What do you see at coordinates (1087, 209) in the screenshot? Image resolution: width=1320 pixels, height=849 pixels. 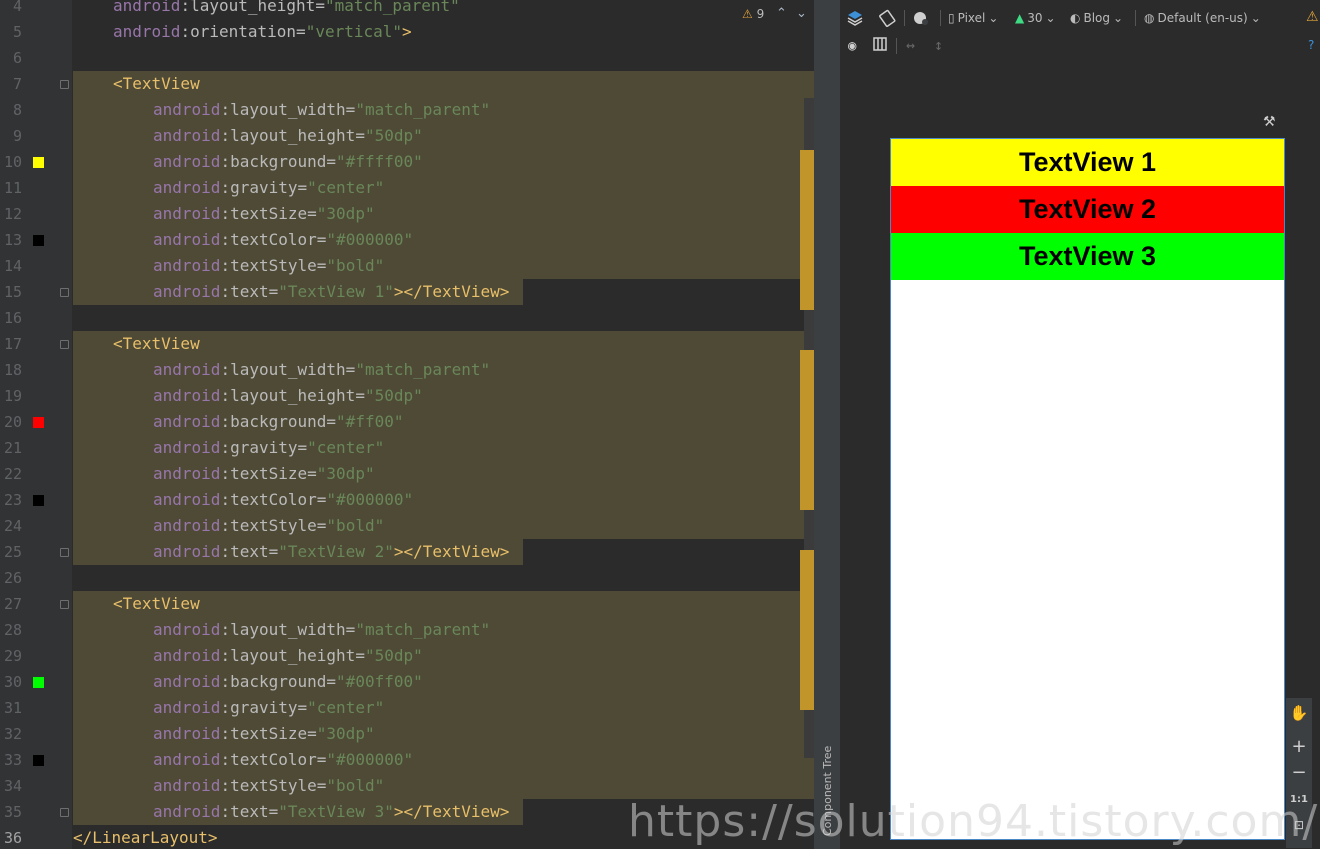 I see `textview-2: TextView 2` at bounding box center [1087, 209].